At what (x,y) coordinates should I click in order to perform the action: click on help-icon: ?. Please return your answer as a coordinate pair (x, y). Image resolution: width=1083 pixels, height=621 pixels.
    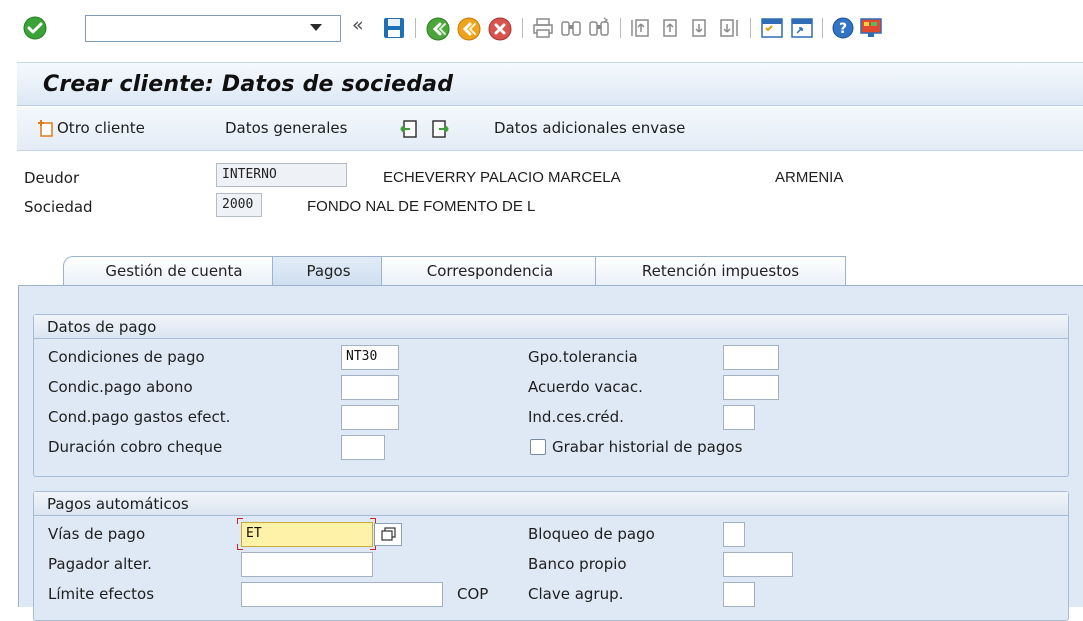
    Looking at the image, I should click on (843, 28).